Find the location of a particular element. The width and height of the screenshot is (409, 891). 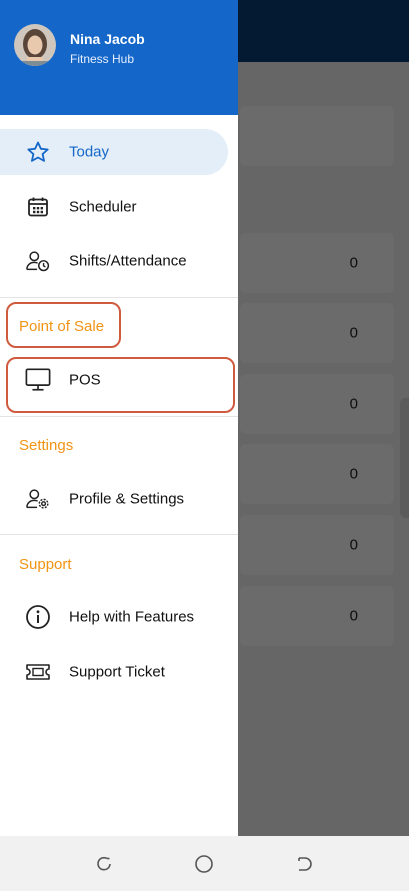

menu-item-profile-settings: Profile & Settings is located at coordinates (114, 499).